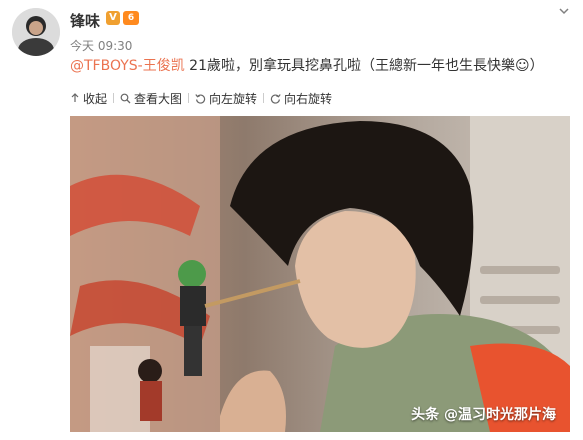  Describe the element at coordinates (113, 18) in the screenshot. I see `verified-badge: V` at that location.